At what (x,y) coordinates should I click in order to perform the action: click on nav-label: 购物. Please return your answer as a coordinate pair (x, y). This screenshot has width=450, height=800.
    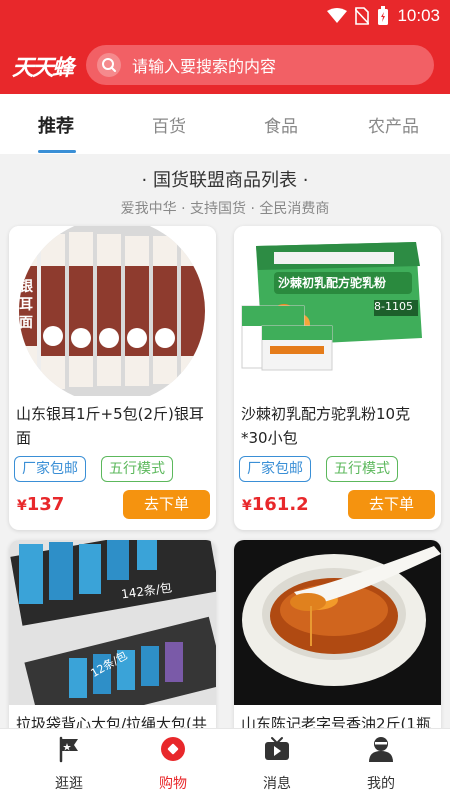
    Looking at the image, I should click on (173, 784).